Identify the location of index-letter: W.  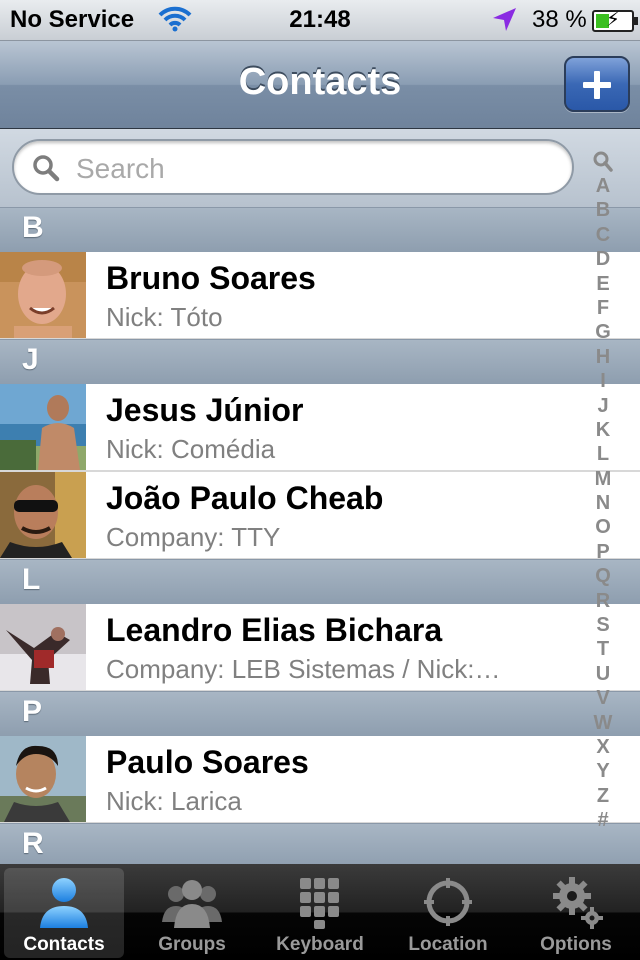
(603, 723).